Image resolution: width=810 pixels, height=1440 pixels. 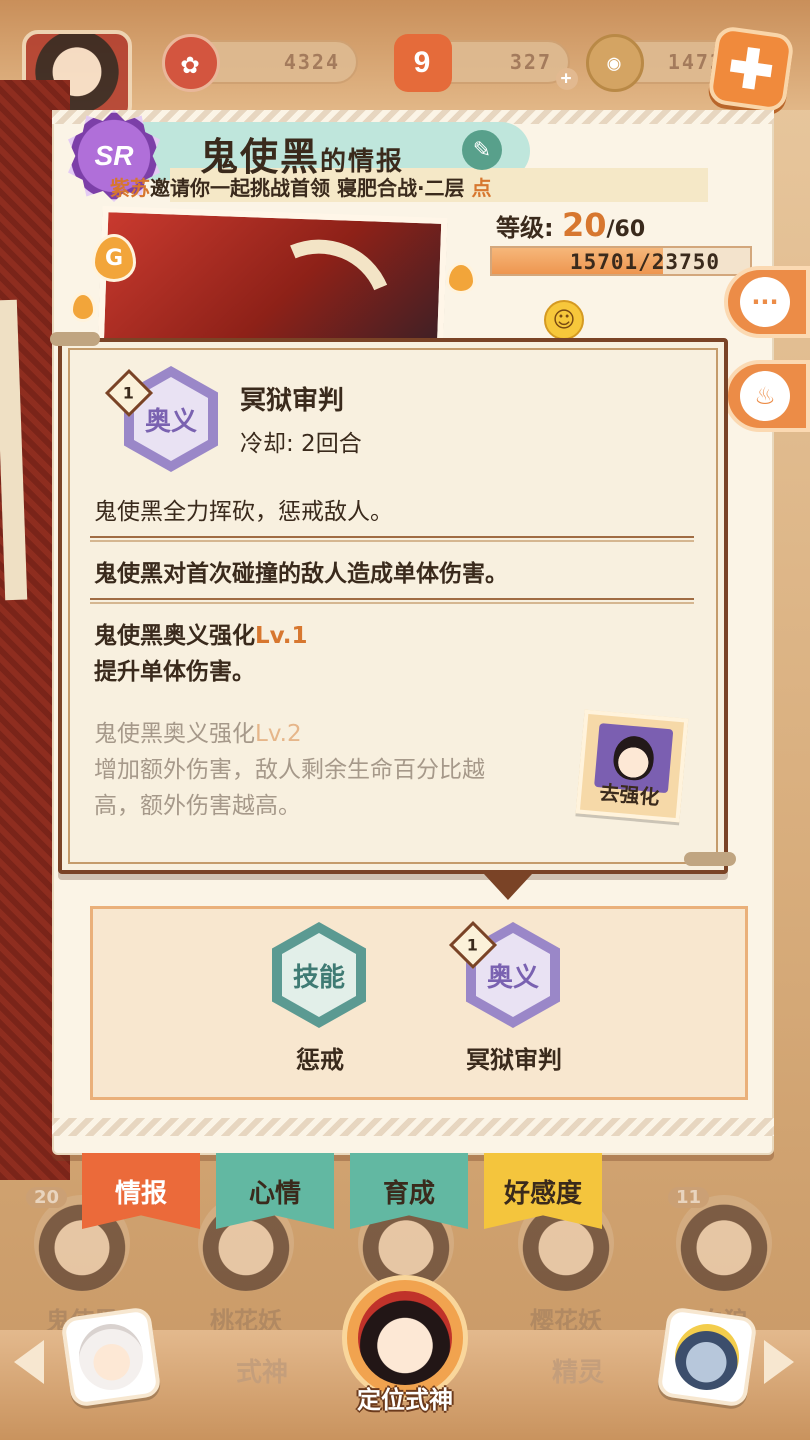 What do you see at coordinates (542, 1193) in the screenshot?
I see `tab-affection-label: 好感度` at bounding box center [542, 1193].